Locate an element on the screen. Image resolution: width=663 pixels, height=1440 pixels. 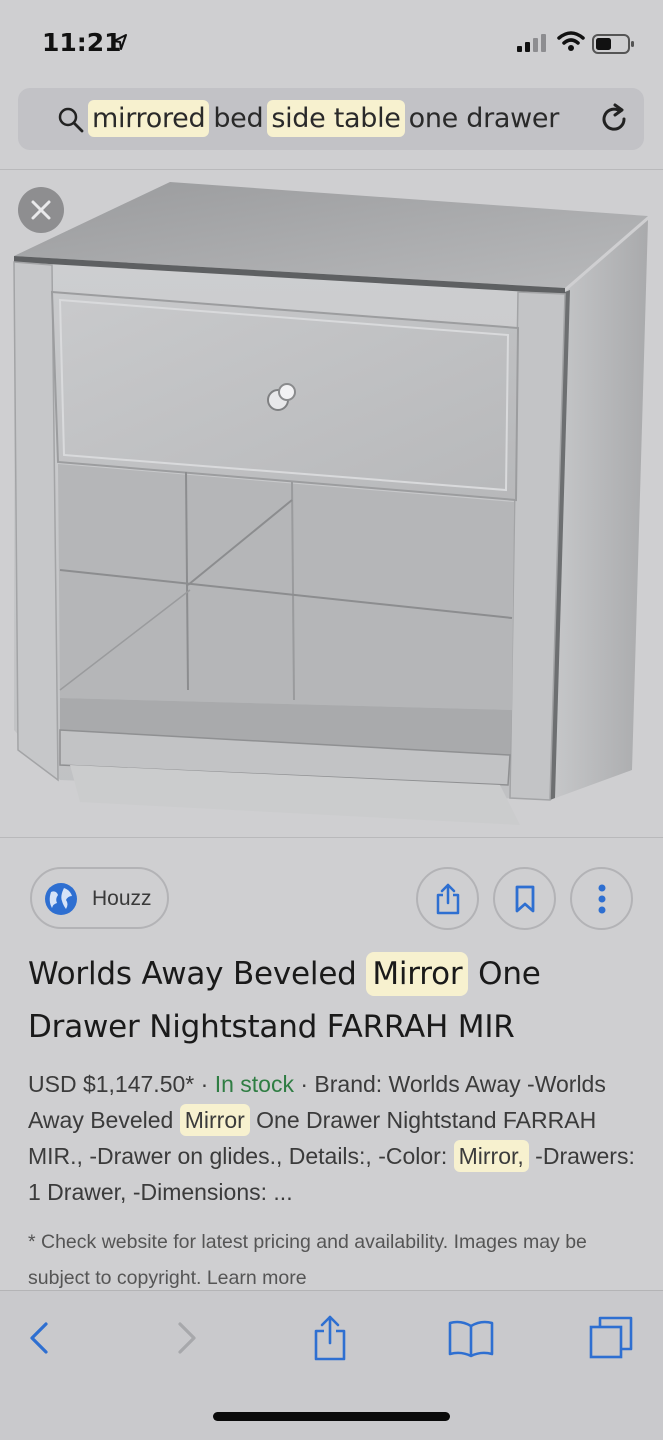
search-icon is located at coordinates (71, 120).